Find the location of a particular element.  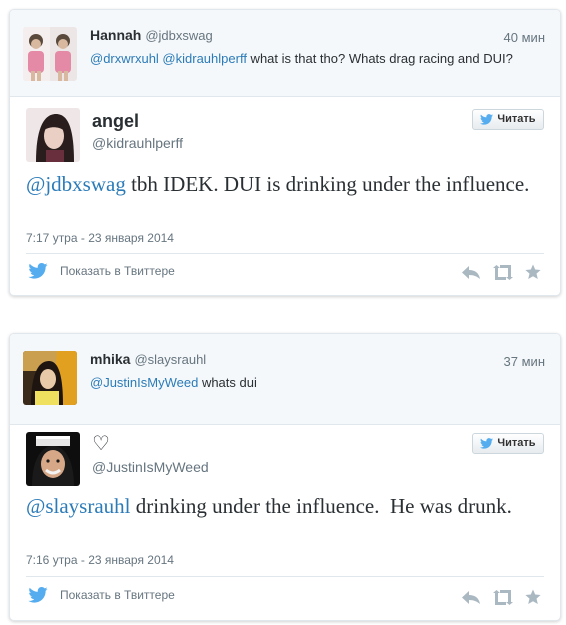

tweet-mention: @slaysrauhl is located at coordinates (78, 506).